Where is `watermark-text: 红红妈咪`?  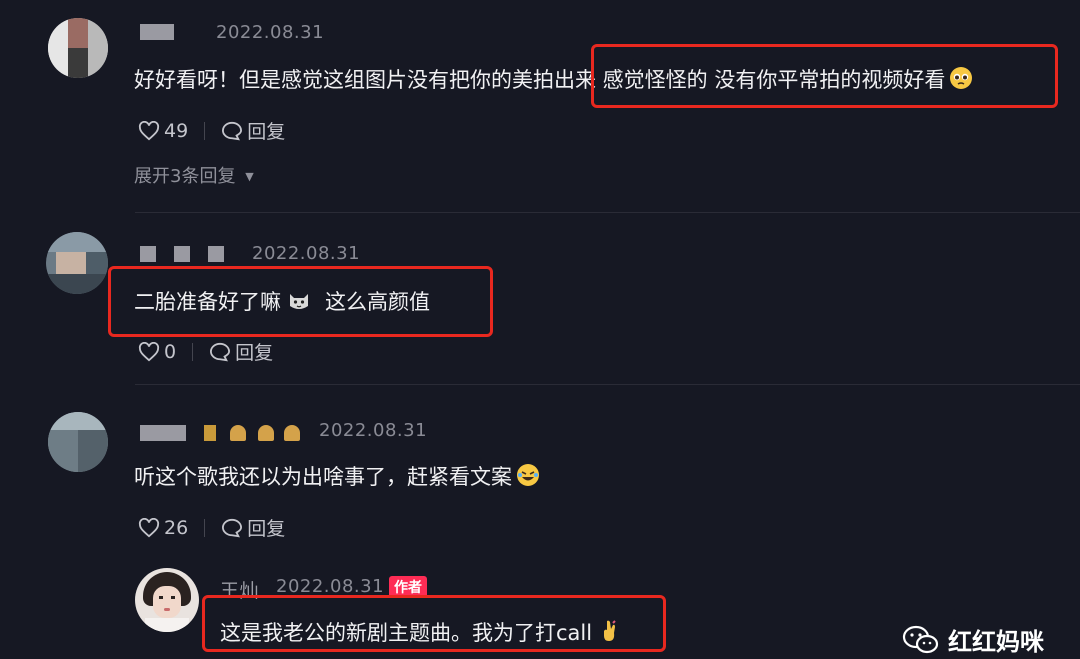
watermark-text: 红红妈咪 is located at coordinates (996, 642).